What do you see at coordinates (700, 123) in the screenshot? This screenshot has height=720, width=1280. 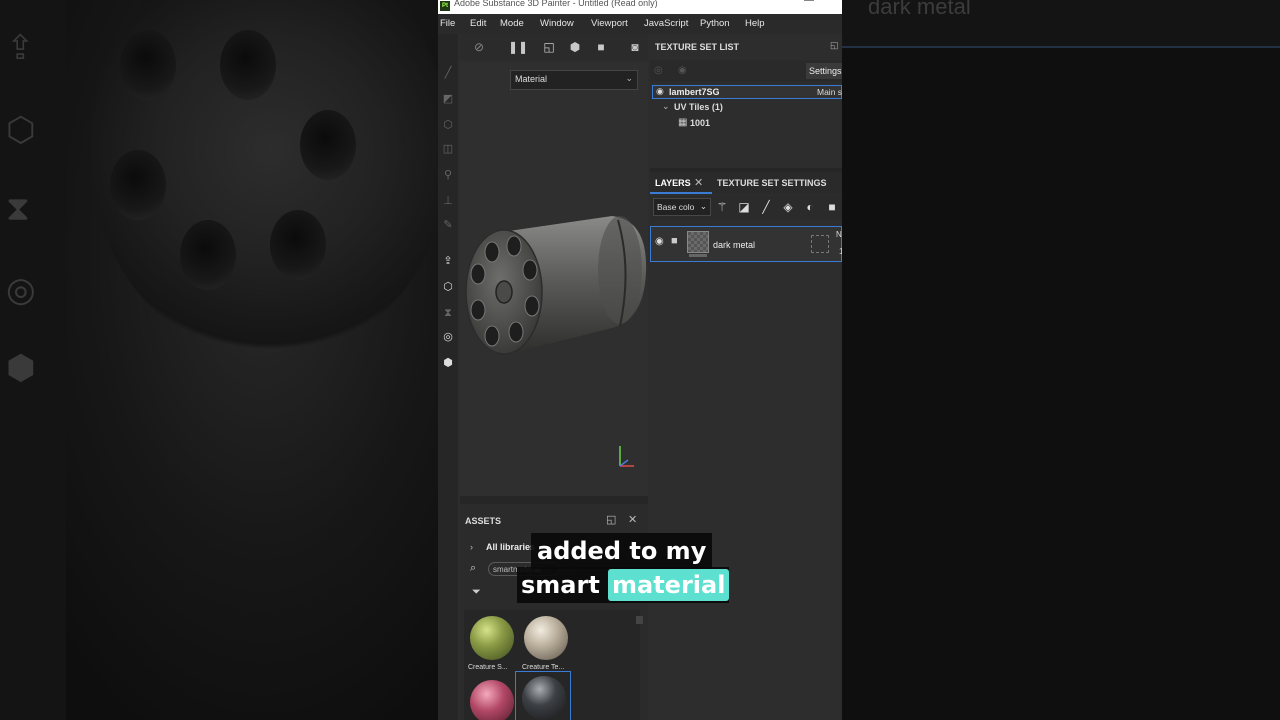 I see `uv-tile-item: 1001` at bounding box center [700, 123].